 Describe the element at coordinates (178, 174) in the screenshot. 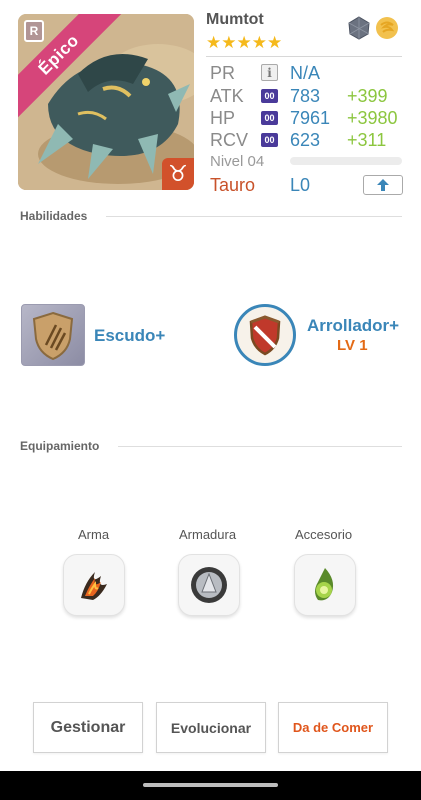

I see `taurus-sign-icon: ♉` at that location.